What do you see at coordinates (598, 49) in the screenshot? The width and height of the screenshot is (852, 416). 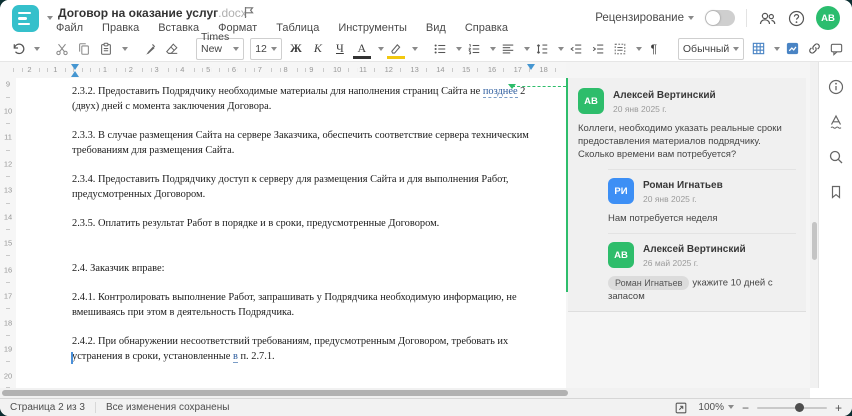 I see `increase-indent-button` at bounding box center [598, 49].